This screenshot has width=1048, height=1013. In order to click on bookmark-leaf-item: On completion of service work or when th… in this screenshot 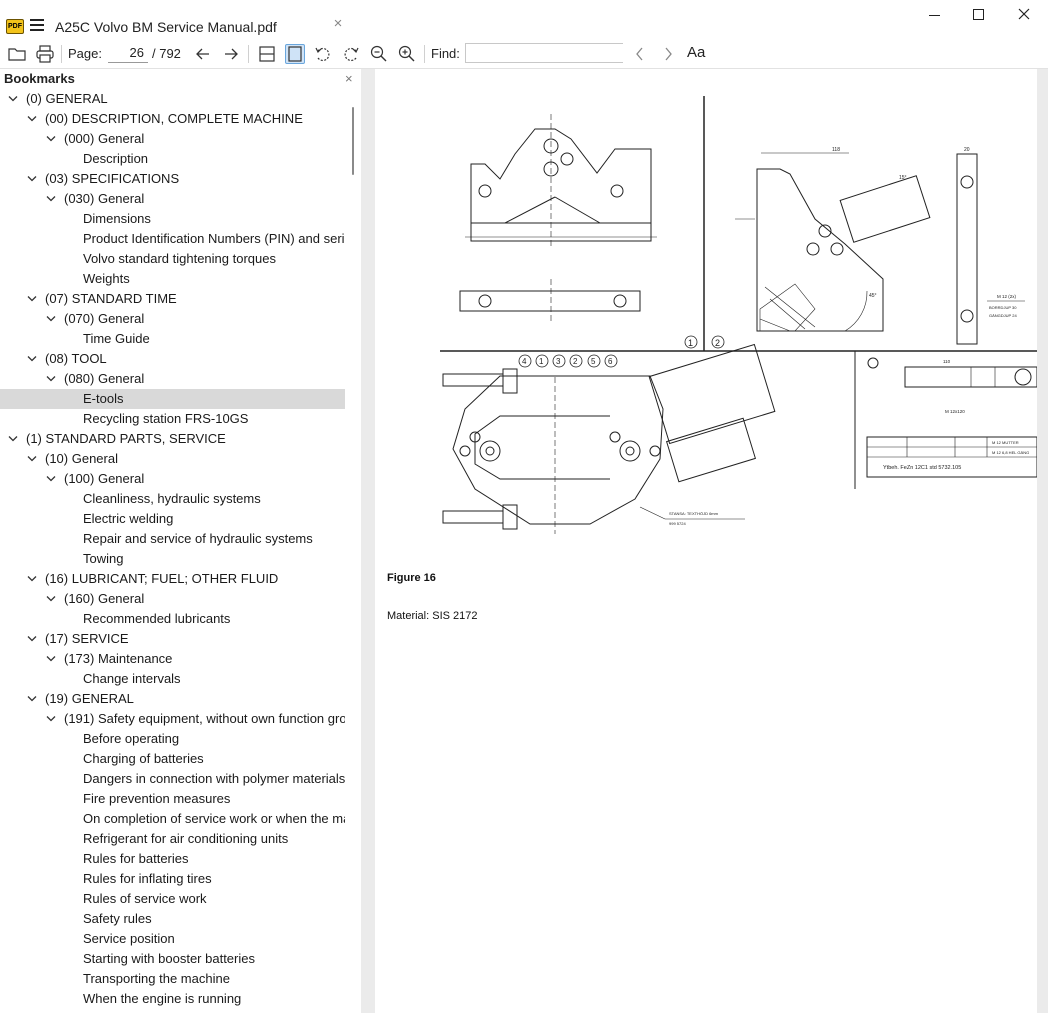, I will do `click(172, 819)`.